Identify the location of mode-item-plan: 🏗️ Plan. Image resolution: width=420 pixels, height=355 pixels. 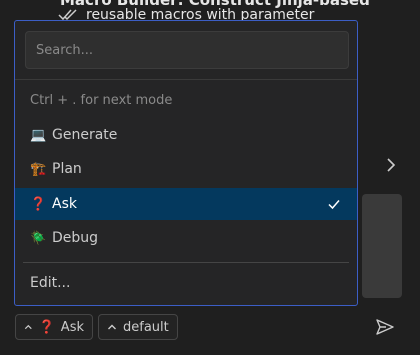
(186, 169).